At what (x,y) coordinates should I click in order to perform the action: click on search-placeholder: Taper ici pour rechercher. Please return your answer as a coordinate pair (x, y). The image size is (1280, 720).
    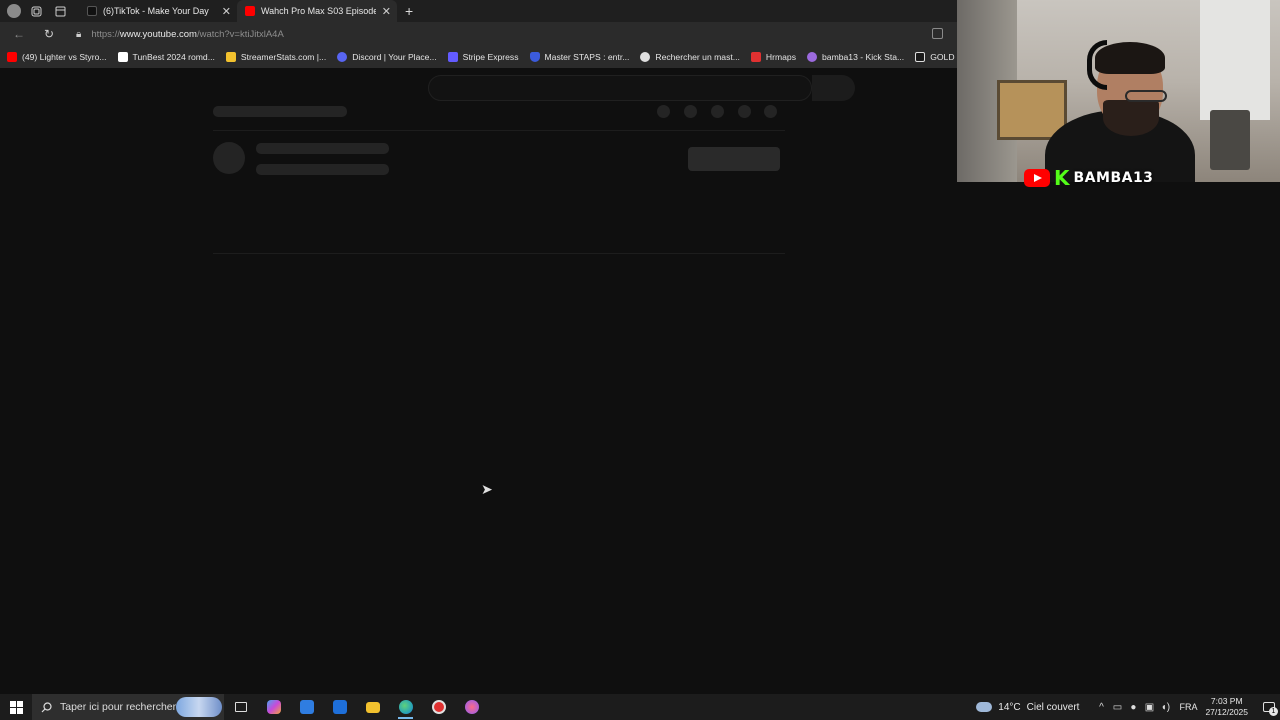
    Looking at the image, I should click on (118, 707).